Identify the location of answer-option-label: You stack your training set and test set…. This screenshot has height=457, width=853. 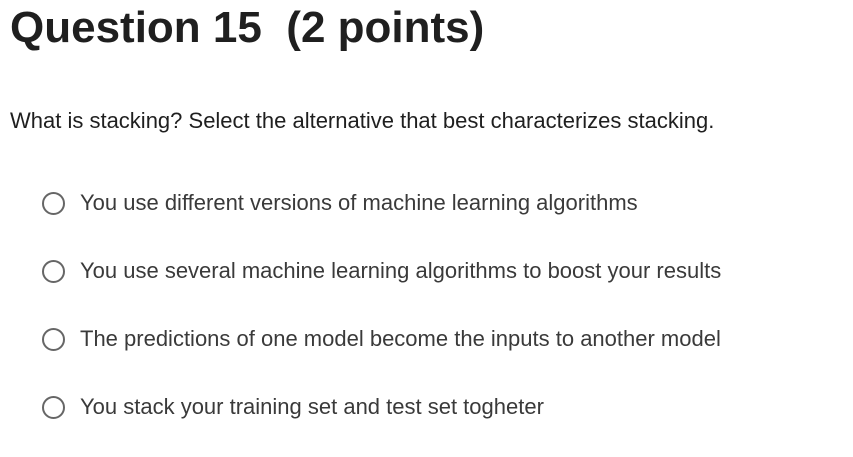
(312, 406).